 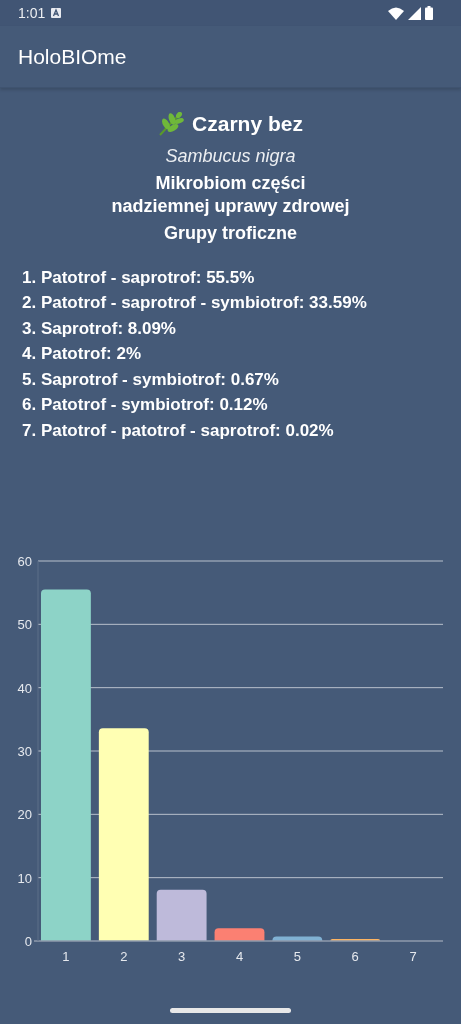 What do you see at coordinates (24, 688) in the screenshot?
I see `y-tick-label: 40` at bounding box center [24, 688].